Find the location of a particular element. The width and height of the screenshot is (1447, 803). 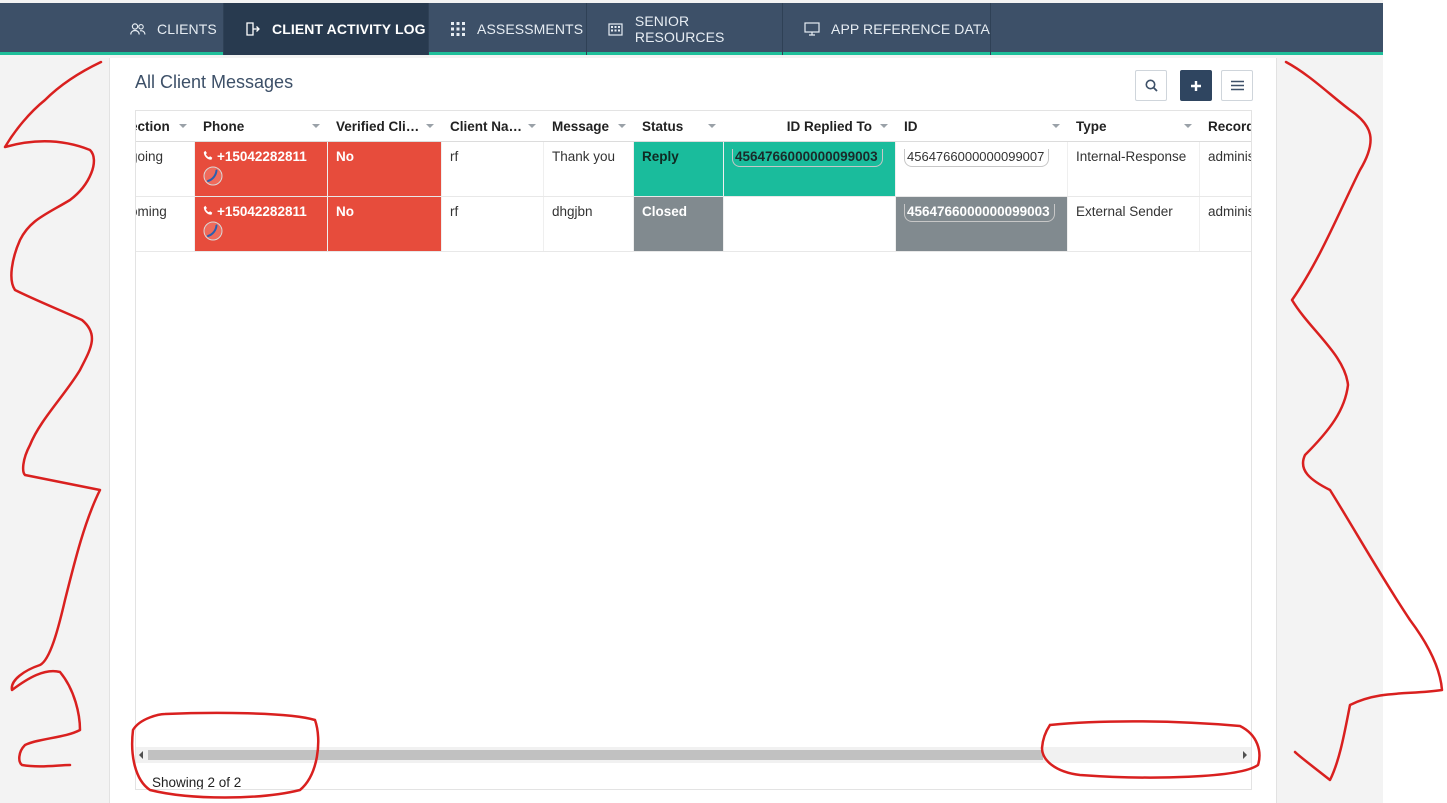

cell-status: Closed is located at coordinates (679, 224).